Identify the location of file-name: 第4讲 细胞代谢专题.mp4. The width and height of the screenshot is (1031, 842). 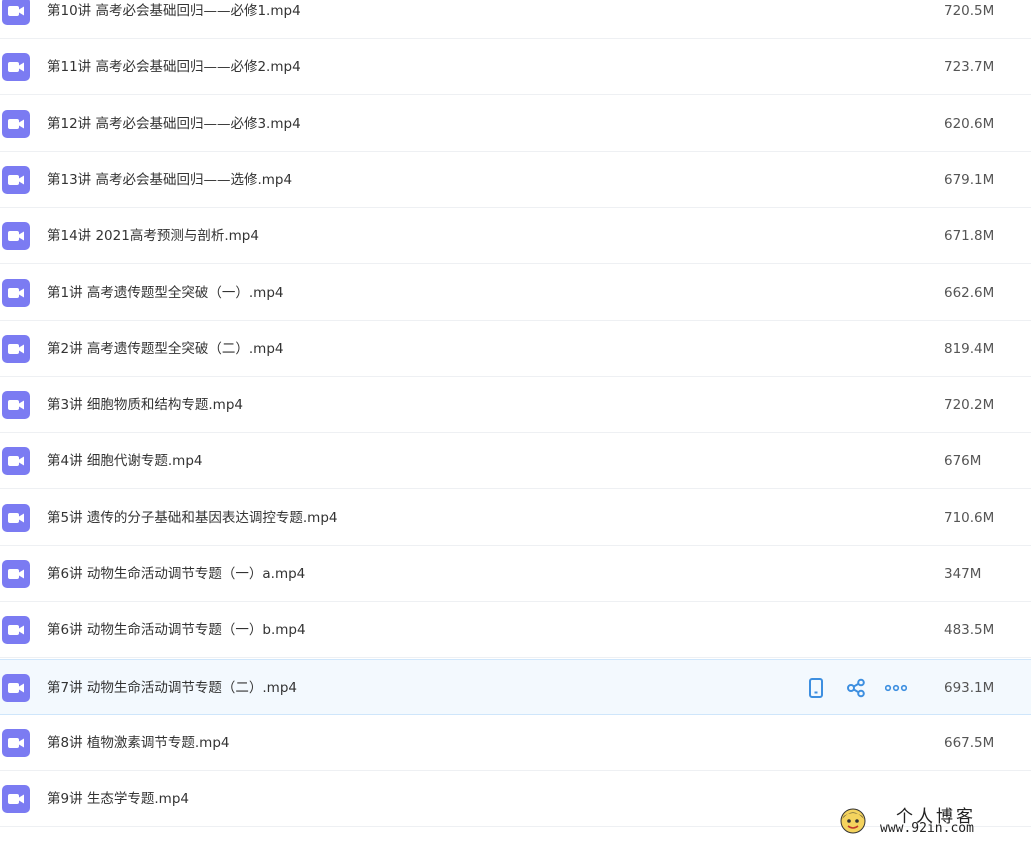
(124, 461).